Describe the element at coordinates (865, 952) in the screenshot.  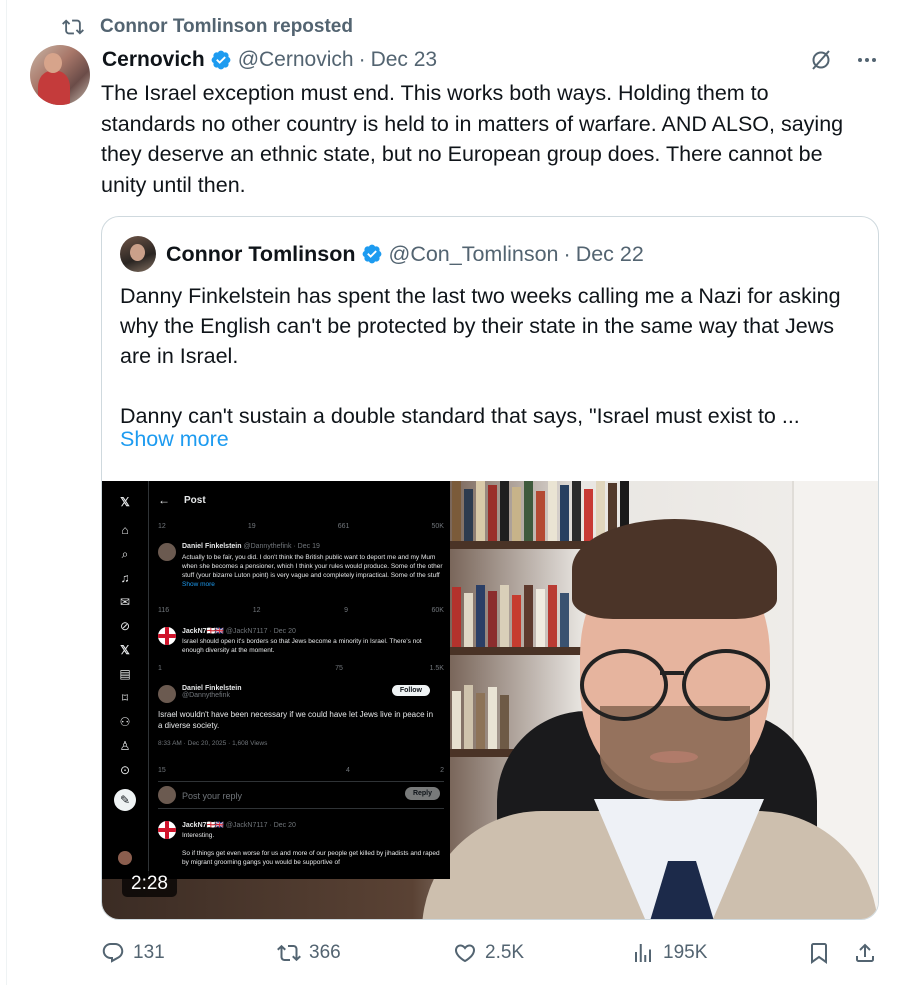
I see `share-icon` at that location.